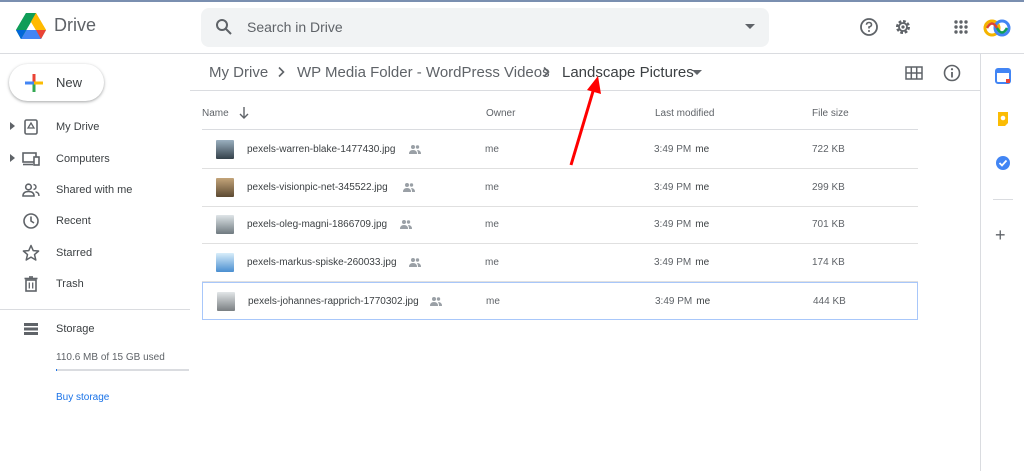  I want to click on sidebar-item-recent: Recent, so click(95, 221).